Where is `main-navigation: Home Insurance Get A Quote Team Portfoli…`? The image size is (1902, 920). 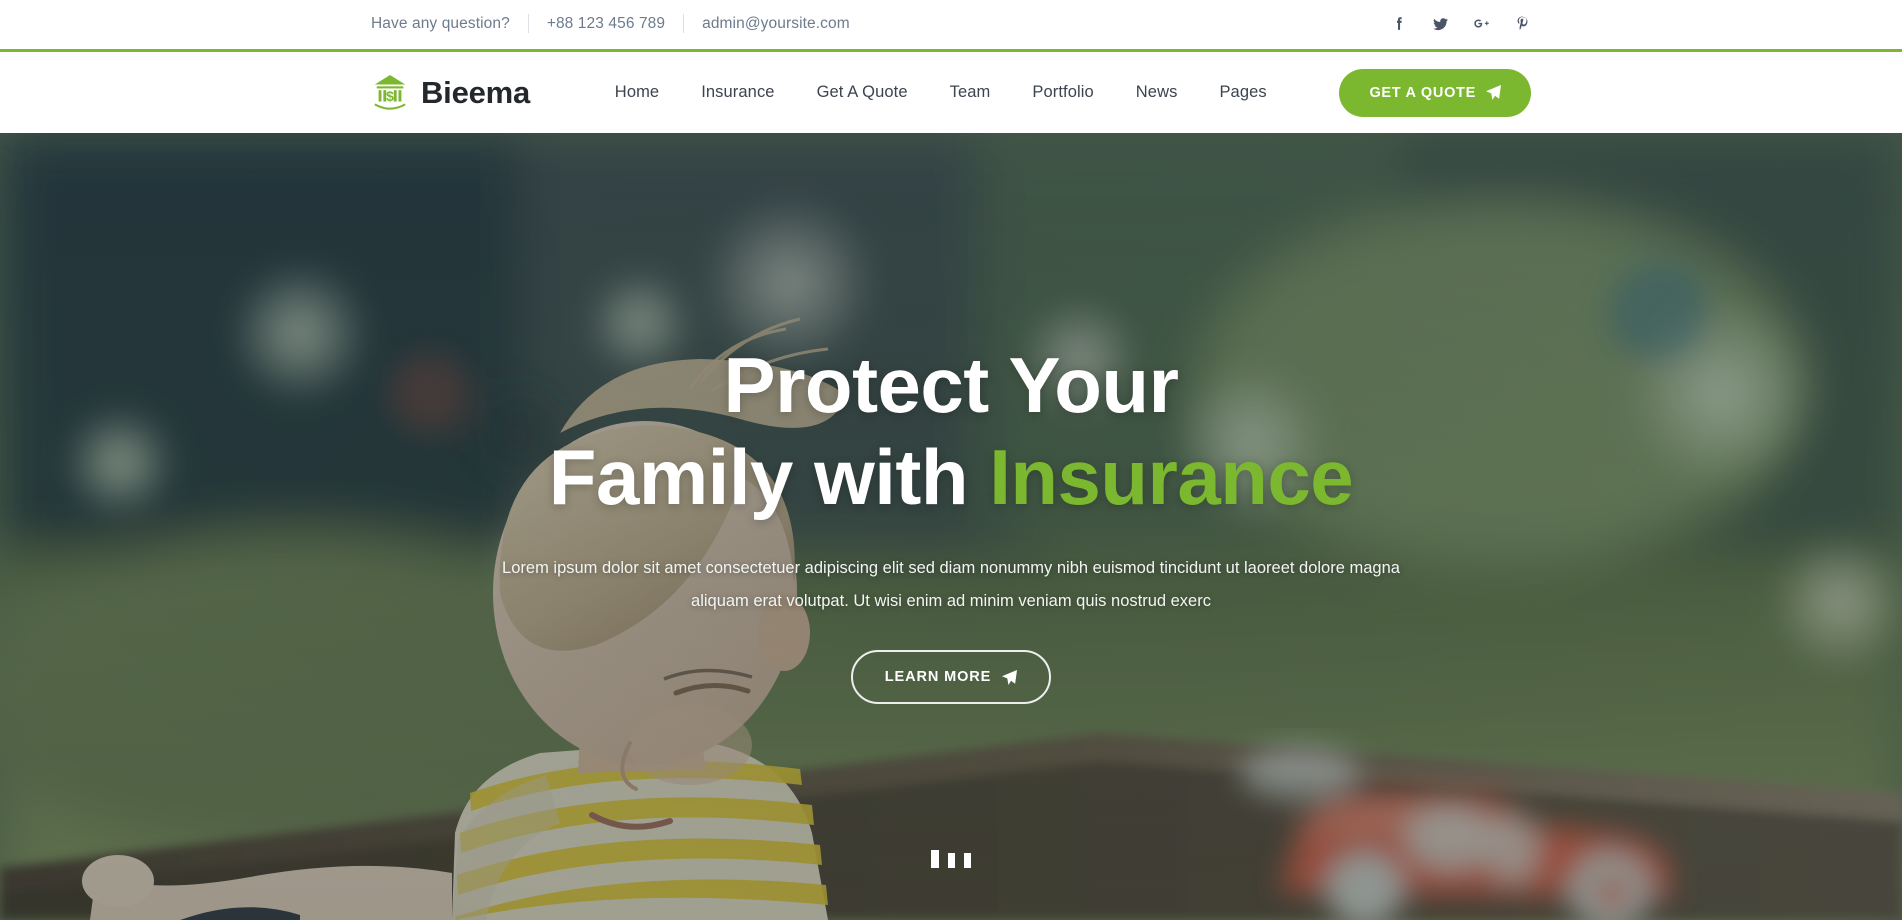
main-navigation: Home Insurance Get A Quote Team Portfoli… is located at coordinates (941, 92).